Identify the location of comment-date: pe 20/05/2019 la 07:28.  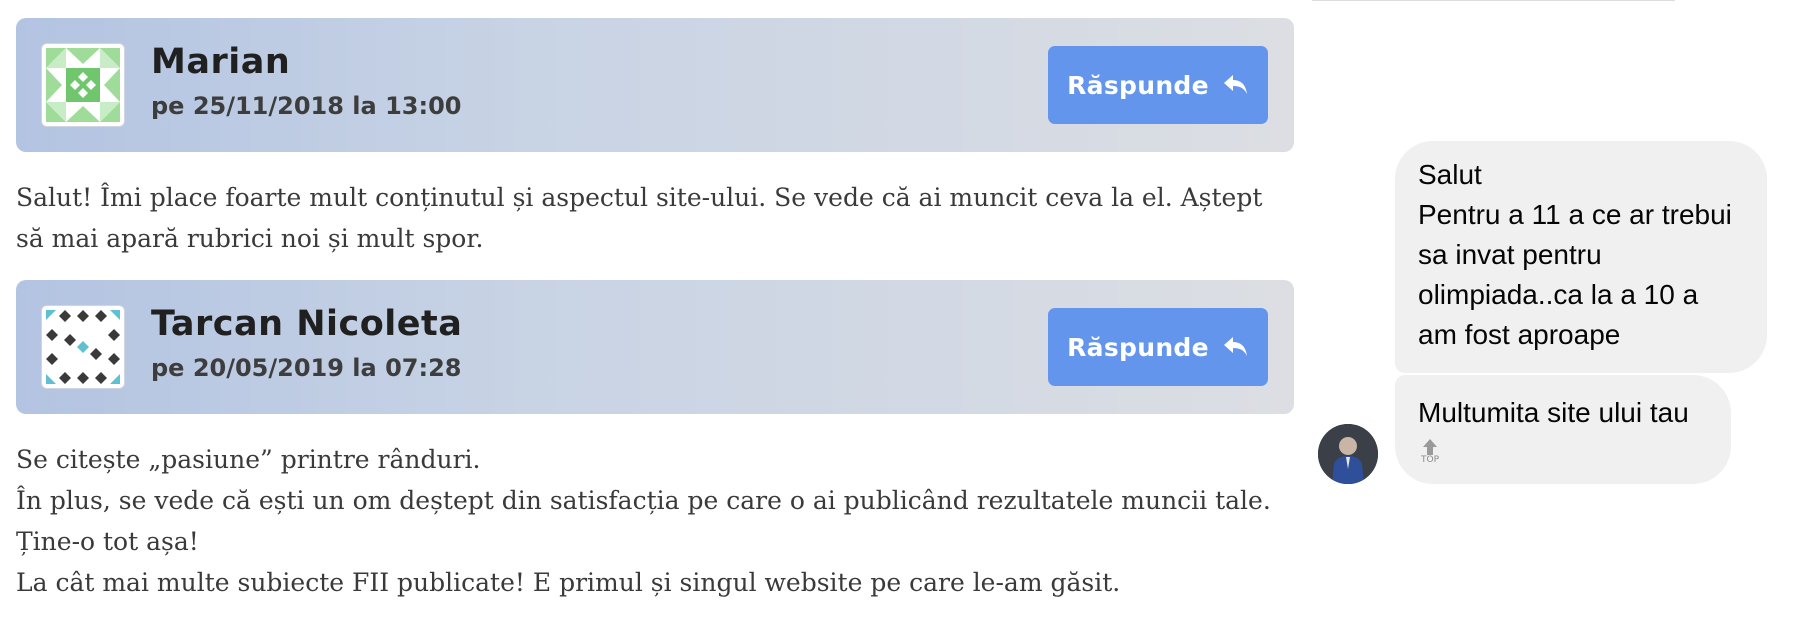
(306, 368).